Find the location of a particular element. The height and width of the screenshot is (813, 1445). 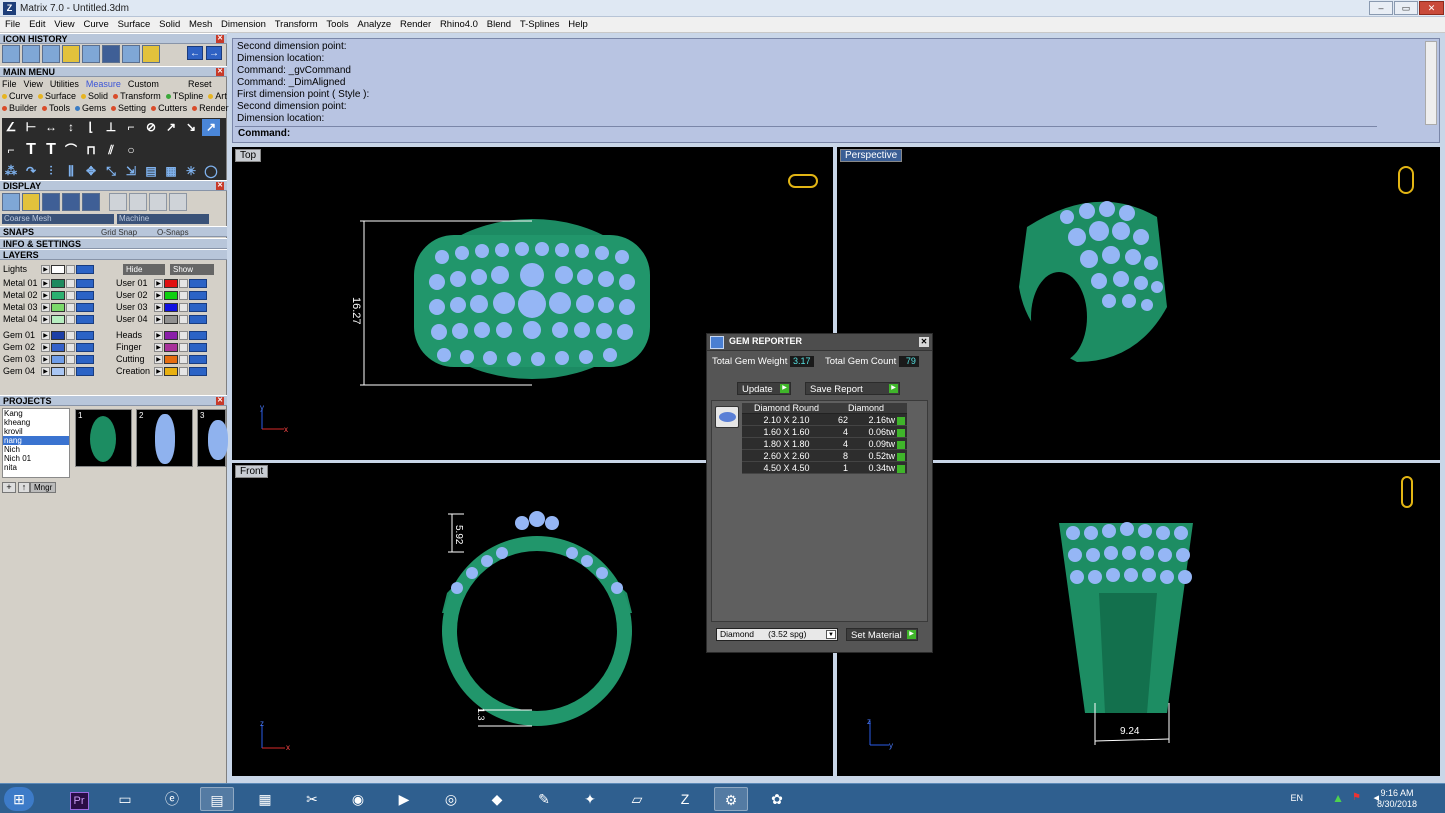

rhino-taskbar-icon: ⚙ is located at coordinates (731, 799).